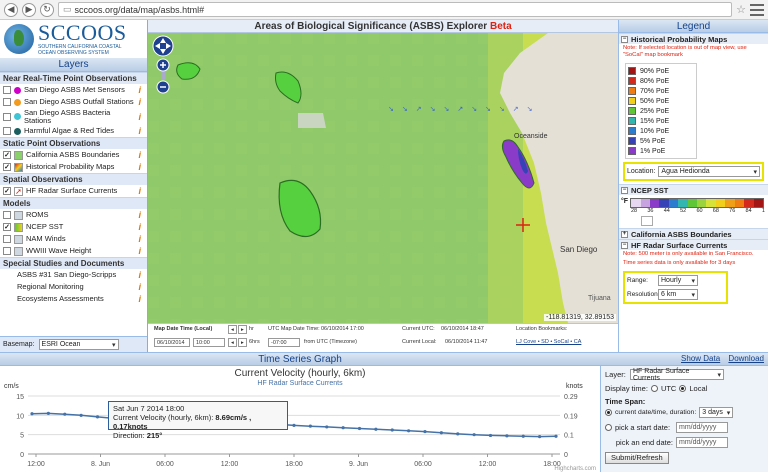 Image resolution: width=768 pixels, height=474 pixels. I want to click on display-time-label: Display time:, so click(626, 388).